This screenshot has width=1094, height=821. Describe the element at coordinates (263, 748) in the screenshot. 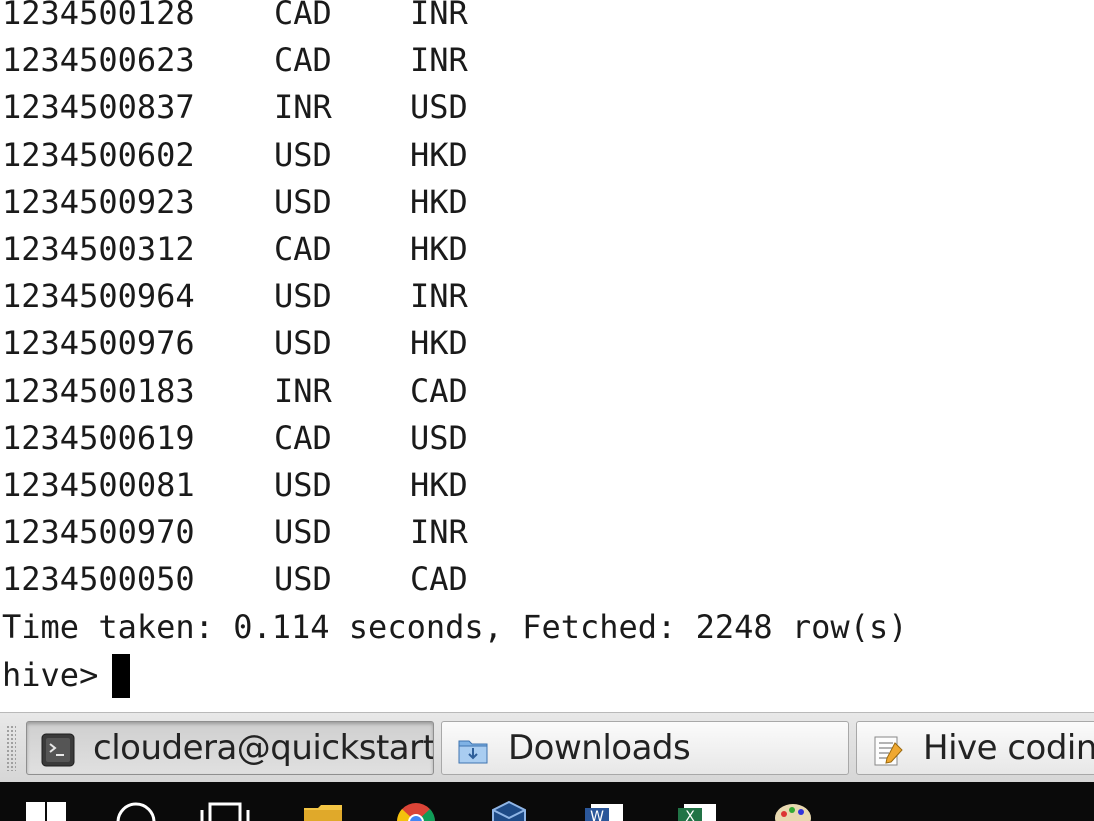

I see `task-label: cloudera@quickstart:~` at that location.